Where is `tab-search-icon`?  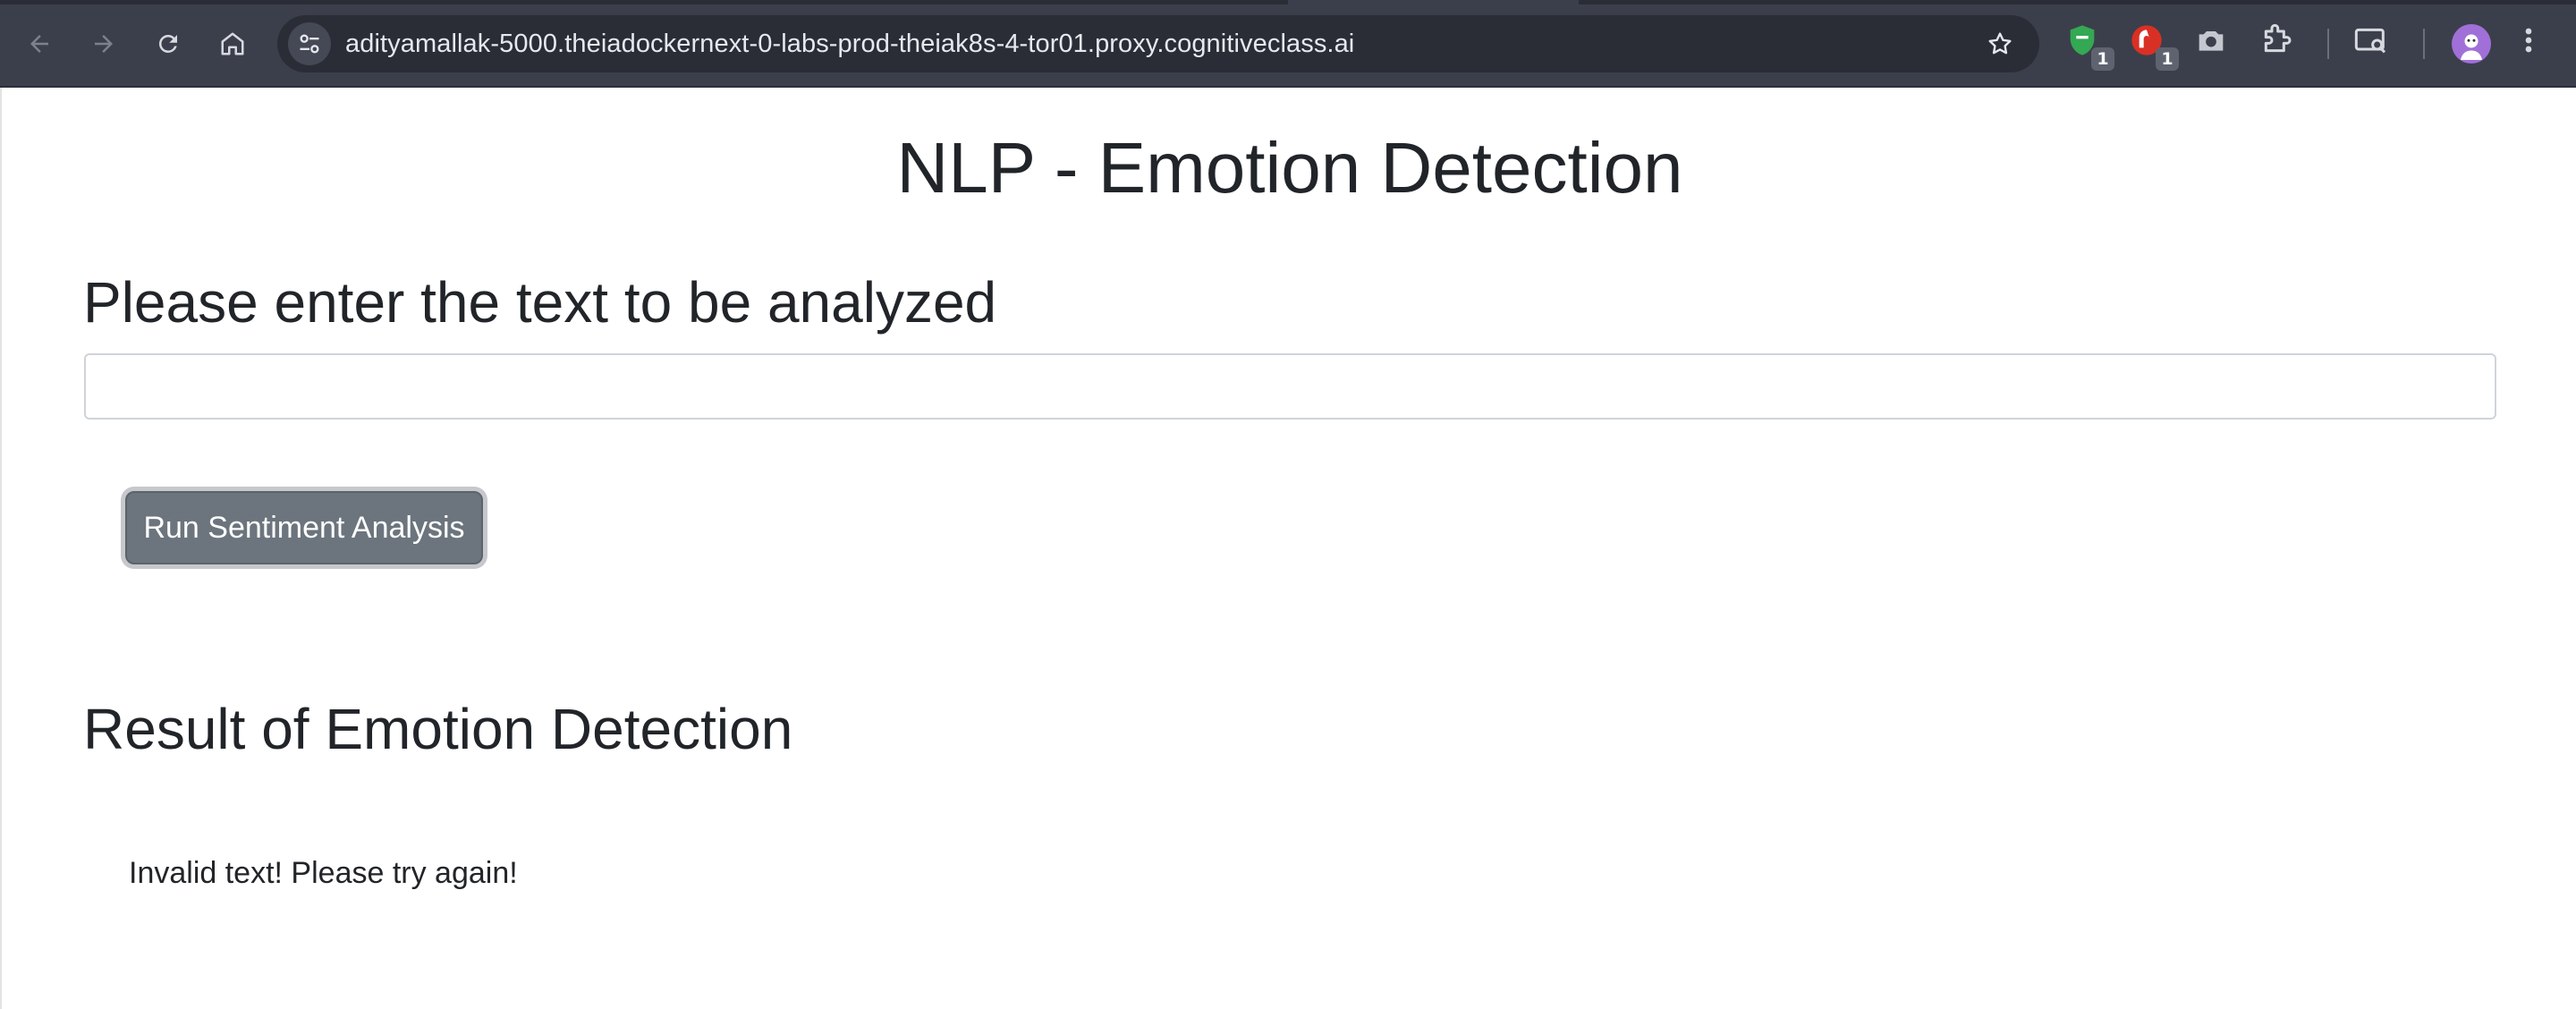
tab-search-icon is located at coordinates (2370, 41).